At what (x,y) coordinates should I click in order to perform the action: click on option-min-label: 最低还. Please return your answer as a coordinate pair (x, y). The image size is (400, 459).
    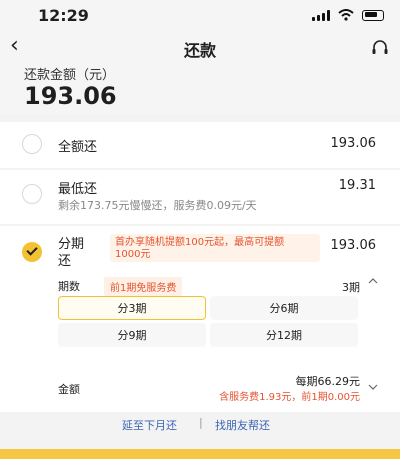
    Looking at the image, I should click on (78, 189).